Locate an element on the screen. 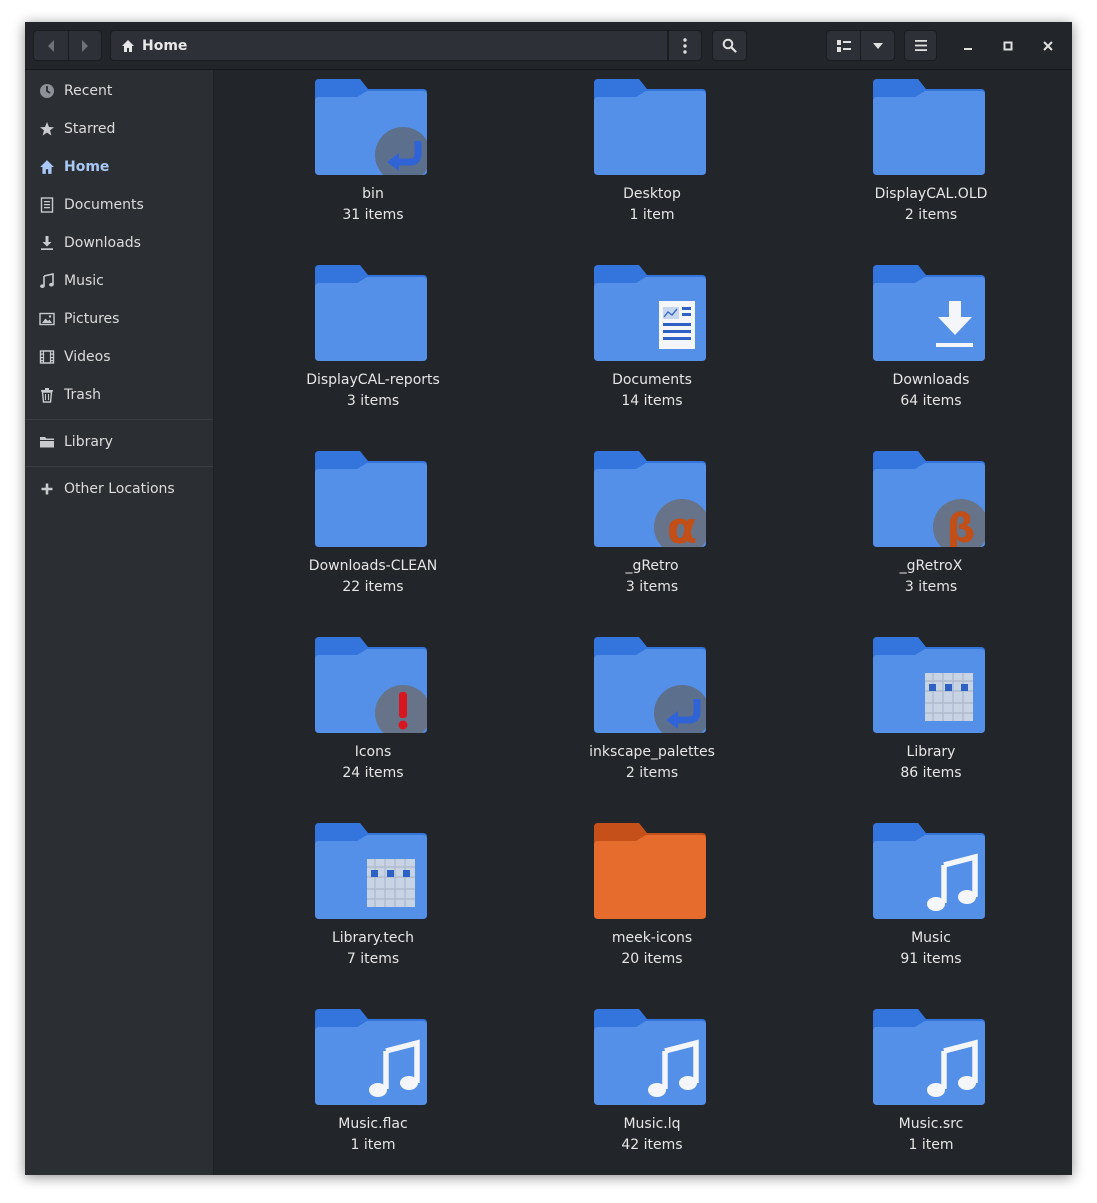 This screenshot has height=1203, width=1097. item-count: 14 items is located at coordinates (652, 401).